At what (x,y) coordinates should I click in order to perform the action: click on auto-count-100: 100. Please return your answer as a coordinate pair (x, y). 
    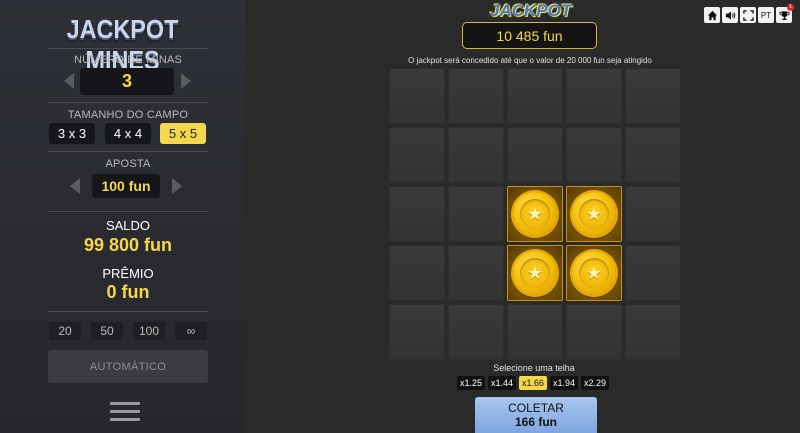
    Looking at the image, I should click on (149, 331).